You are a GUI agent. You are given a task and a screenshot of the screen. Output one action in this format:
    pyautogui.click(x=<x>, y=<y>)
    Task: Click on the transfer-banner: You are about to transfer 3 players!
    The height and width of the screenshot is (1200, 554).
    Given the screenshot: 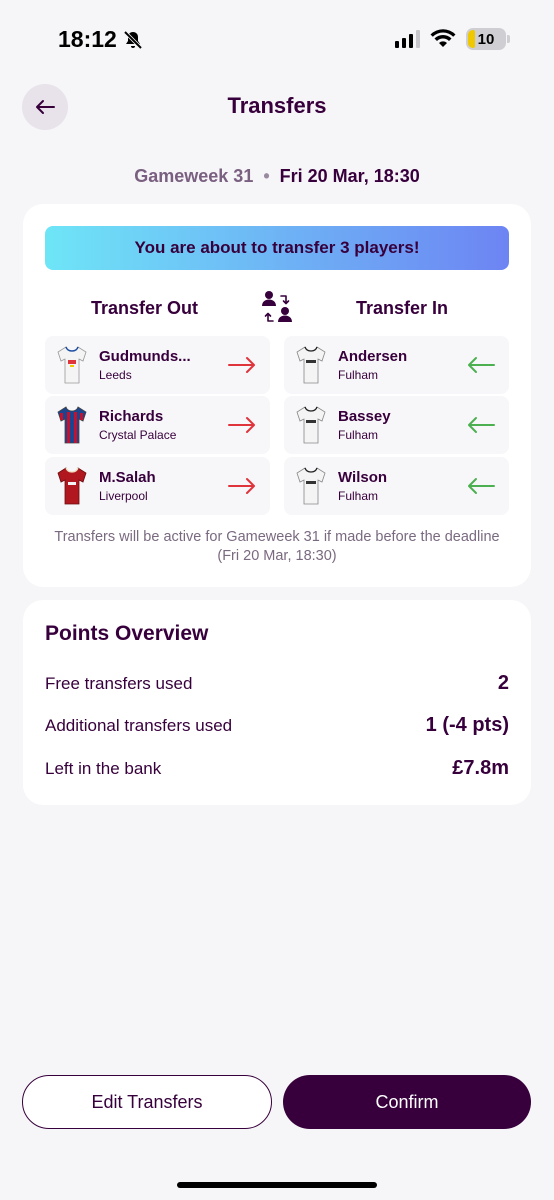 What is the action you would take?
    pyautogui.click(x=277, y=248)
    